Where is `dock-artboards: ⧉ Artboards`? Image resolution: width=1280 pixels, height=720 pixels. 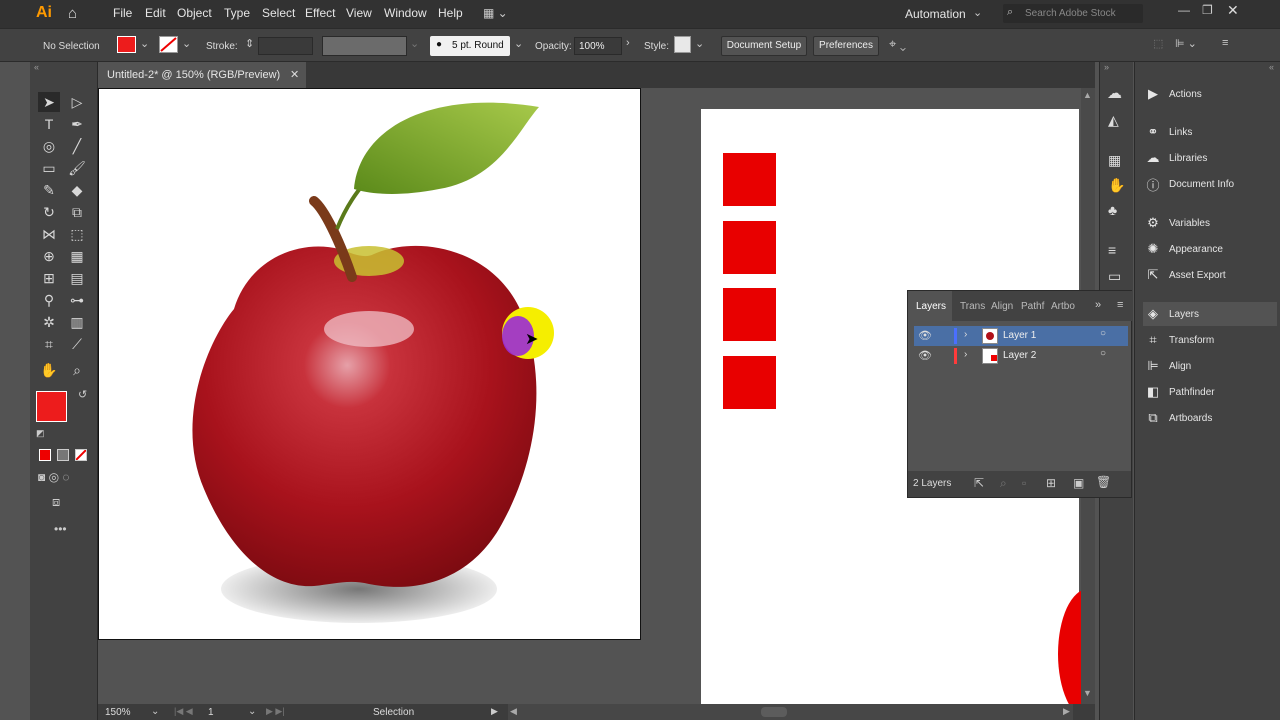
dock-artboards: ⧉ Artboards is located at coordinates (1210, 418).